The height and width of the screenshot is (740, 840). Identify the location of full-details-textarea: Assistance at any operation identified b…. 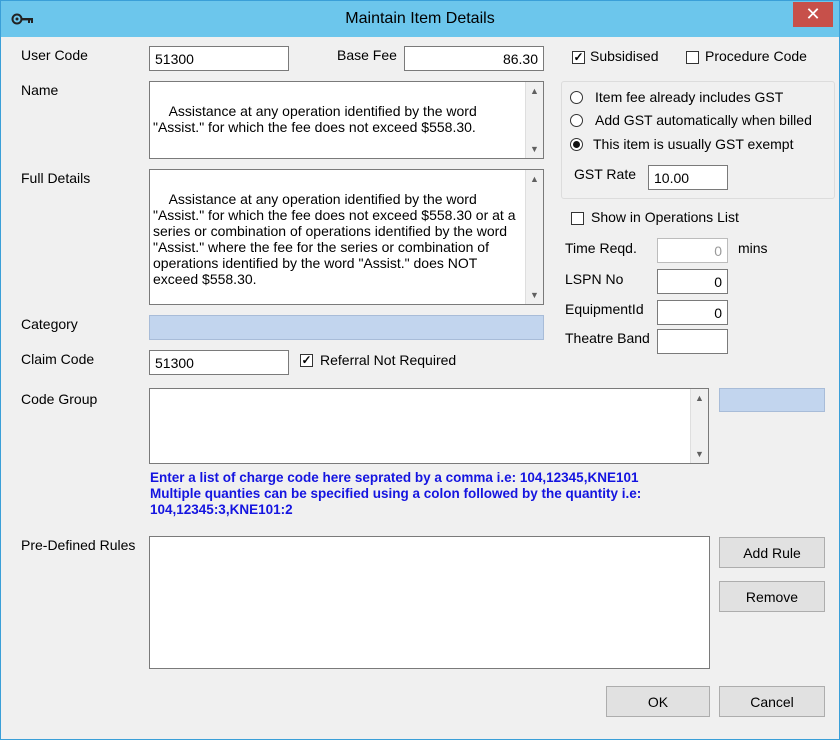
(346, 237).